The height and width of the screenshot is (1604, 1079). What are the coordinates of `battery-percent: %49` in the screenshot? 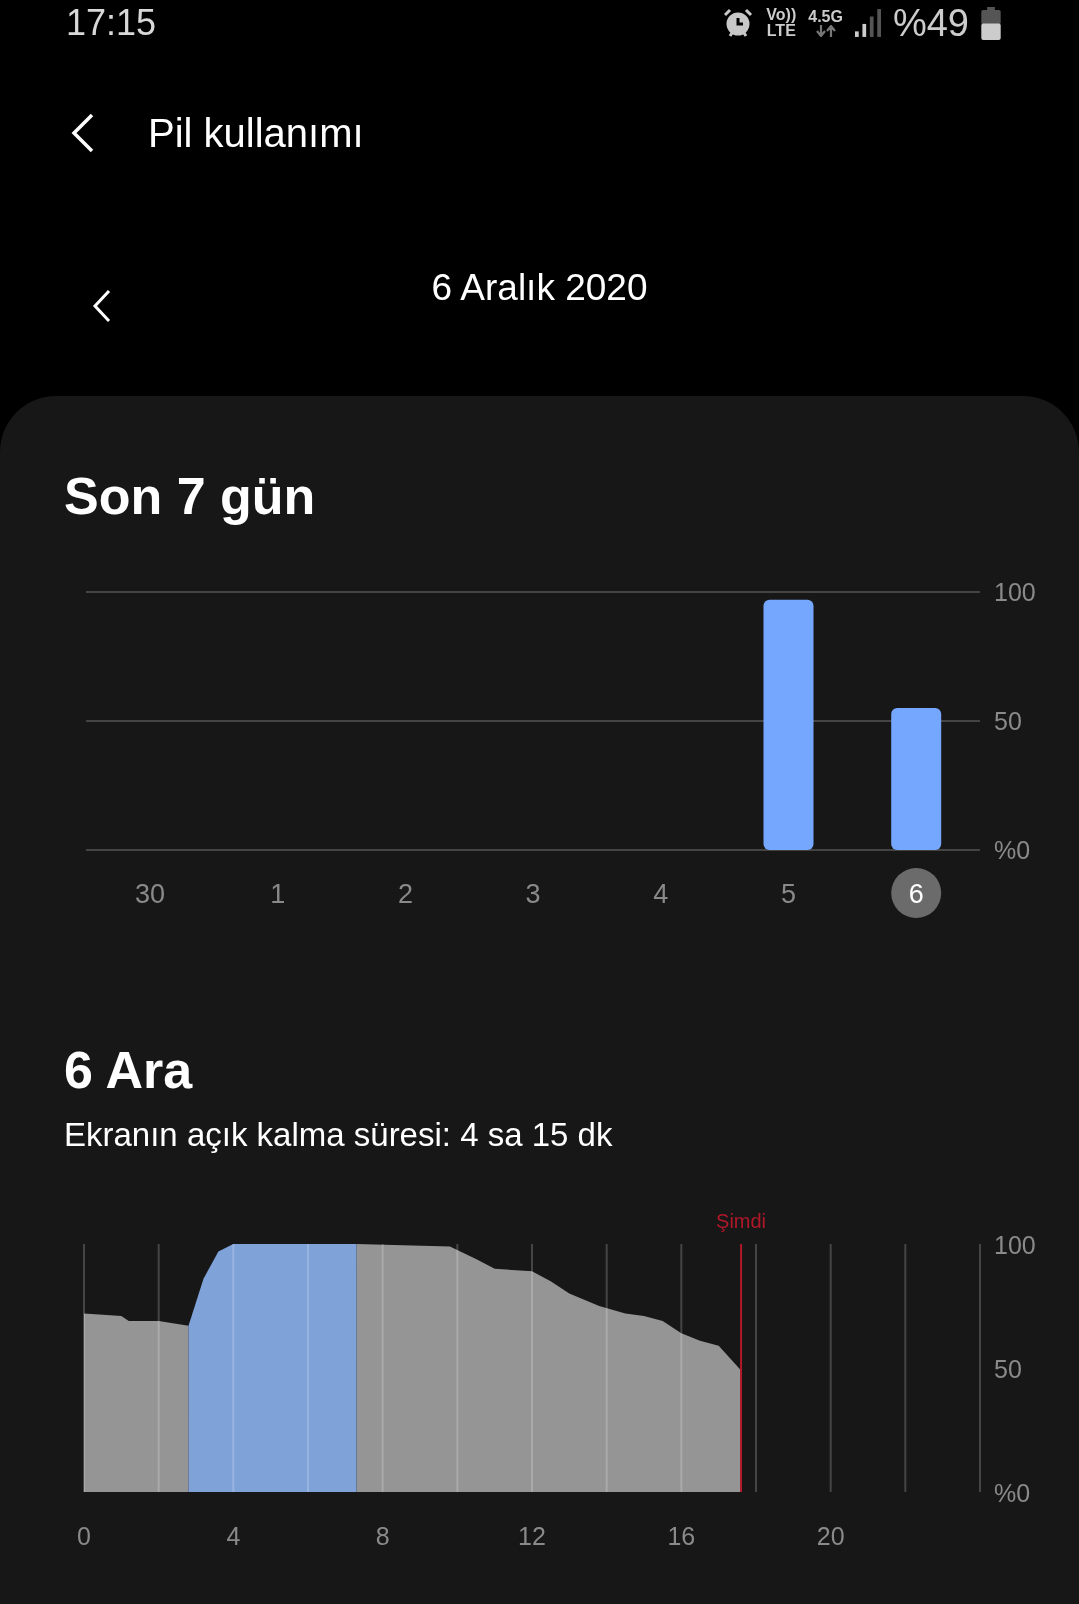 It's located at (930, 23).